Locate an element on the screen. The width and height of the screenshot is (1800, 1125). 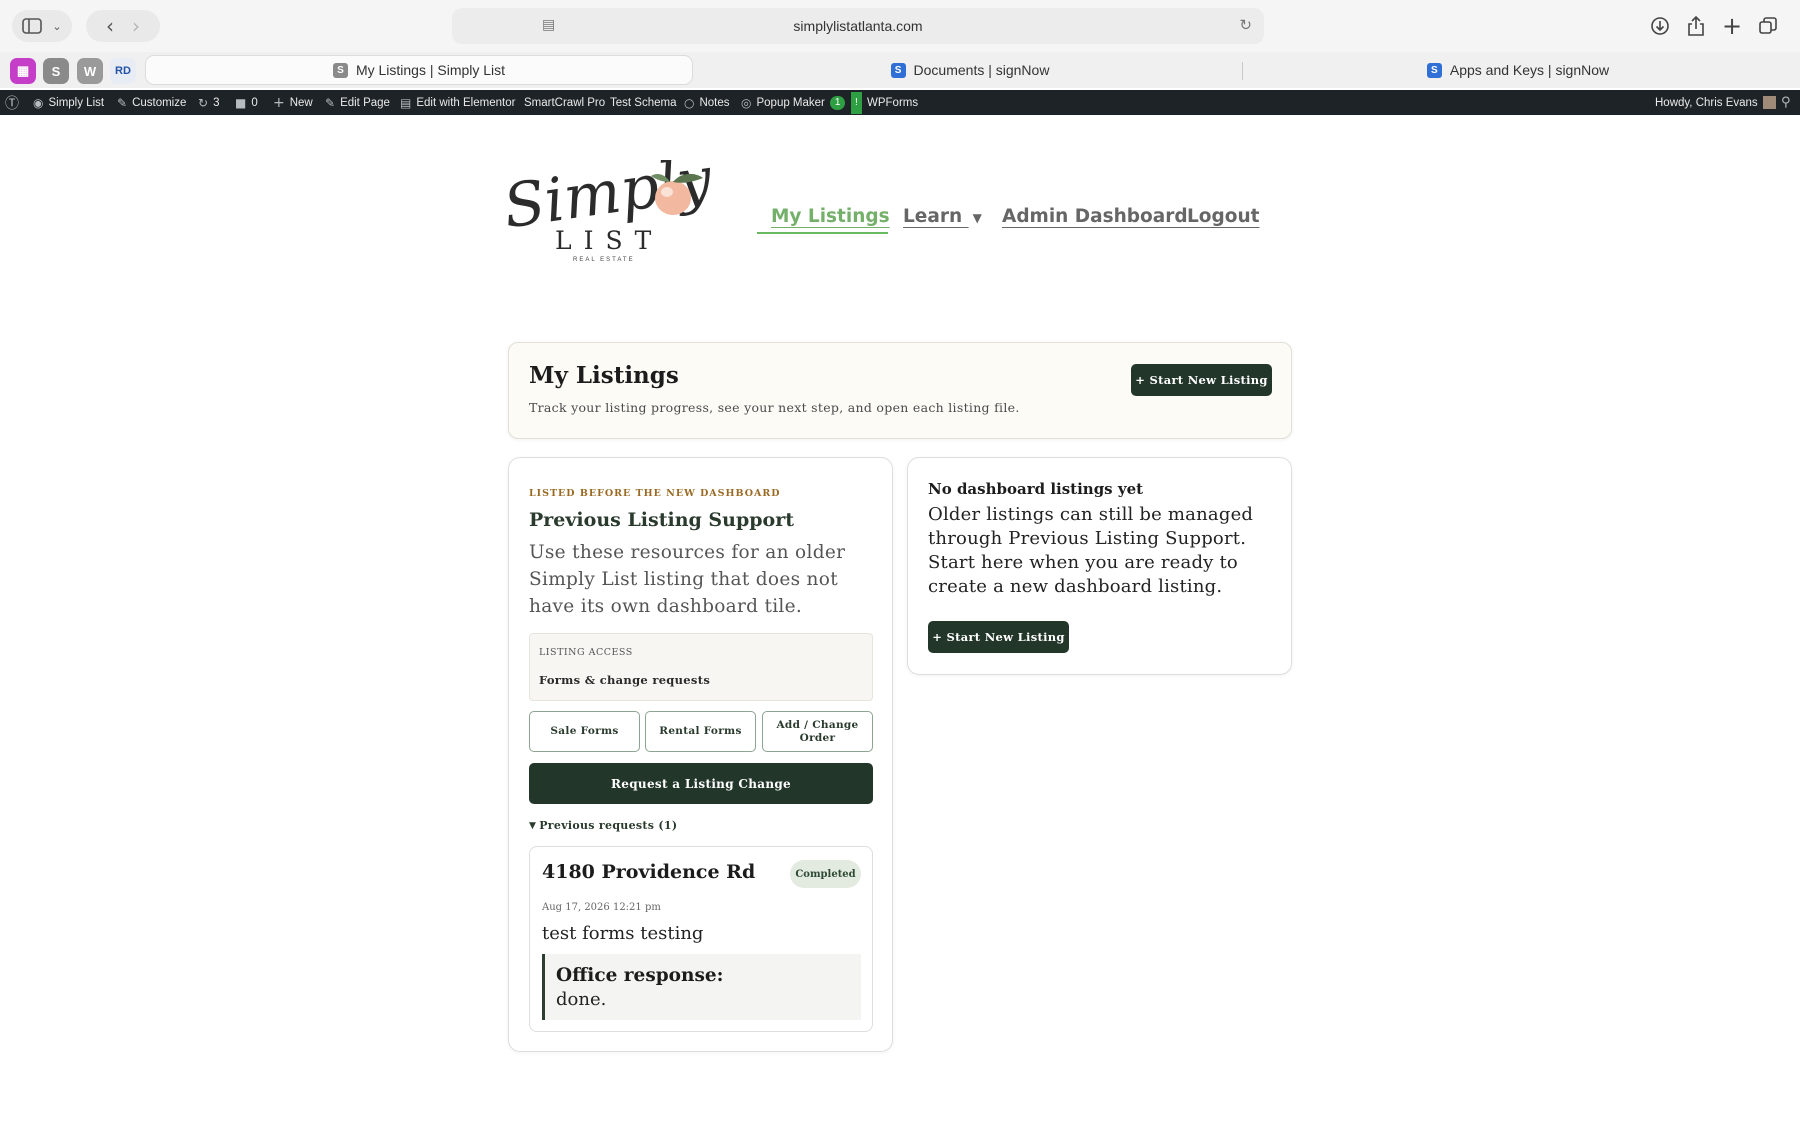
card-title: Previous Listing Support is located at coordinates (661, 520).